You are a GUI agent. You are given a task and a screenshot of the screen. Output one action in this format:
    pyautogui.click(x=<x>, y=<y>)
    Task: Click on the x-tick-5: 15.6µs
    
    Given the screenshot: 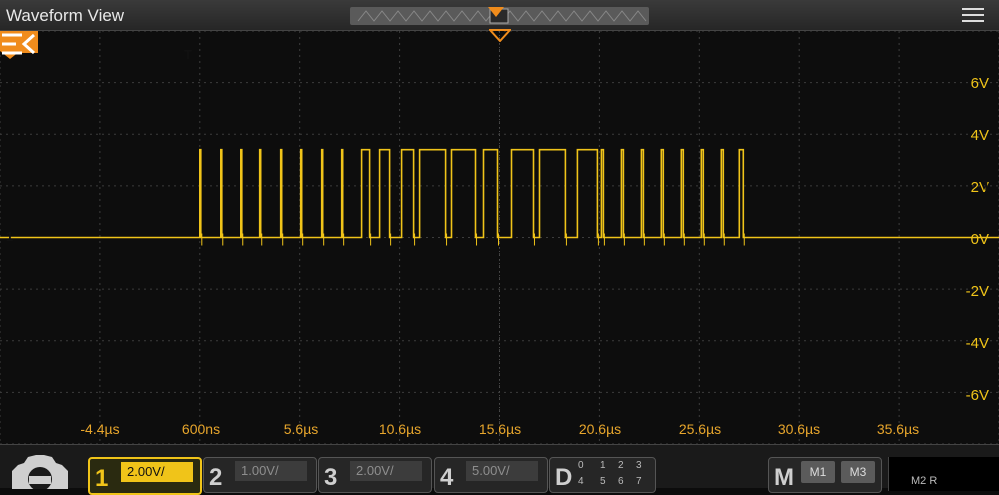 What is the action you would take?
    pyautogui.click(x=500, y=429)
    